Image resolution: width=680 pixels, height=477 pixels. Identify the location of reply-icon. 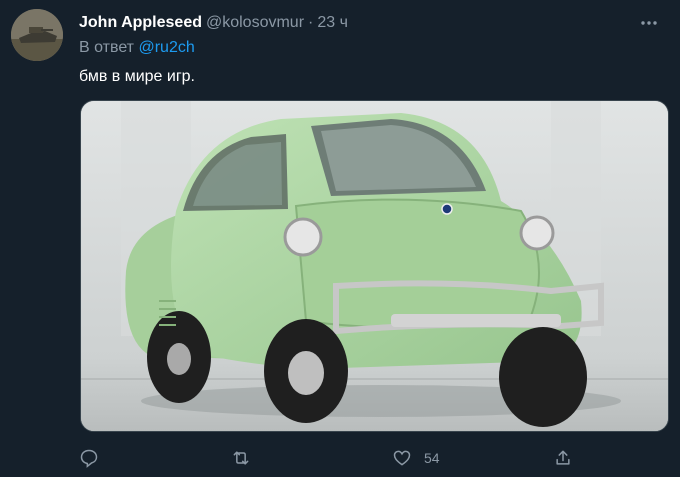
(89, 458).